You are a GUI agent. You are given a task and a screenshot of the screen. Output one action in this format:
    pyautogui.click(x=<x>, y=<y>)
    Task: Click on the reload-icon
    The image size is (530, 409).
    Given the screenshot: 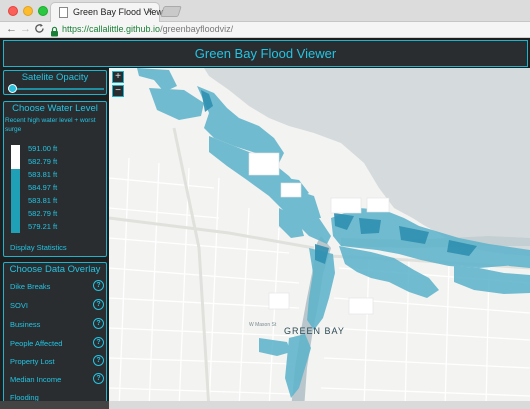 What is the action you would take?
    pyautogui.click(x=39, y=30)
    